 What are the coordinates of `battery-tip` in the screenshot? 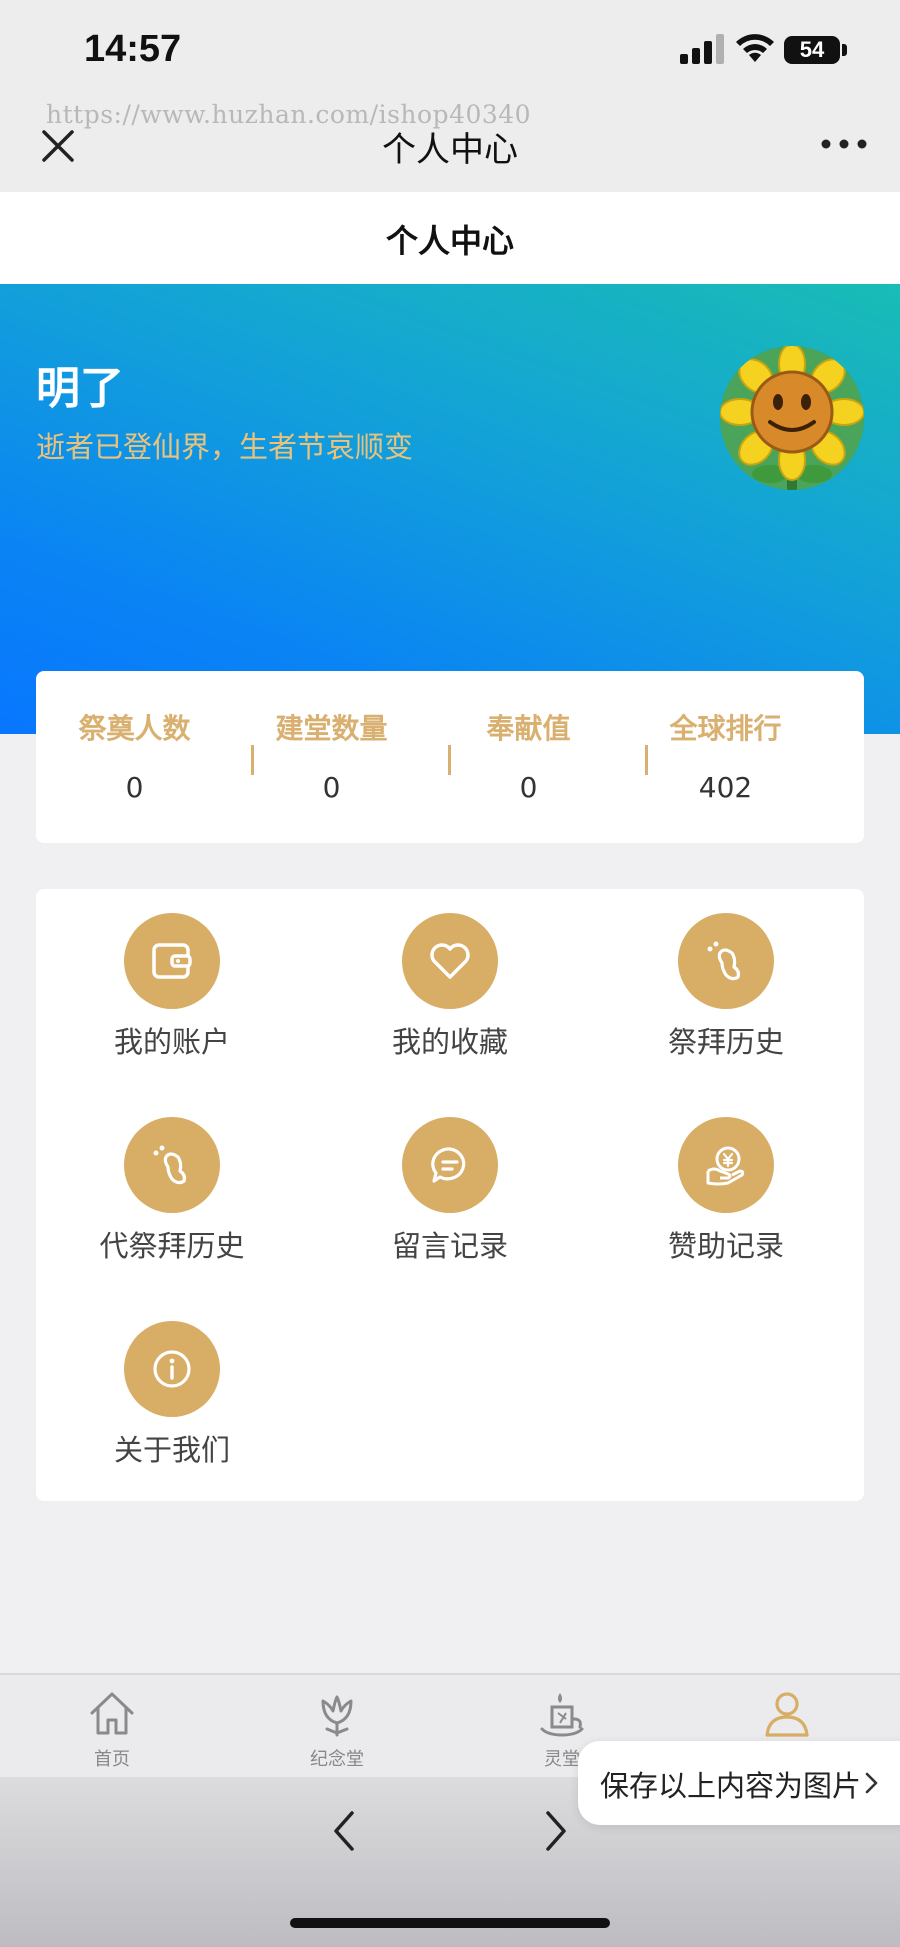 It's located at (844, 50).